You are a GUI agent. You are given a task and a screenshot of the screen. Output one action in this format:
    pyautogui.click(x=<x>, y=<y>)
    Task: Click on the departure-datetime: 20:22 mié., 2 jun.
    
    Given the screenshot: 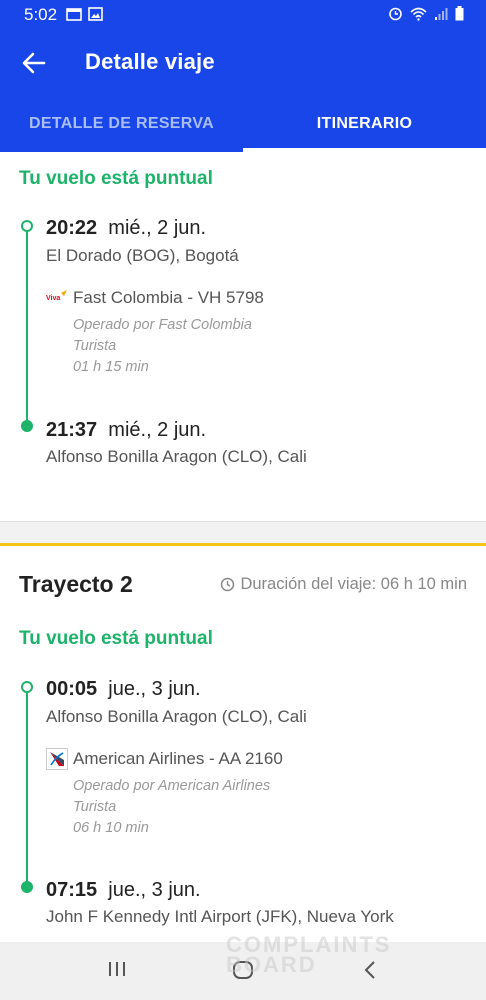 What is the action you would take?
    pyautogui.click(x=126, y=228)
    